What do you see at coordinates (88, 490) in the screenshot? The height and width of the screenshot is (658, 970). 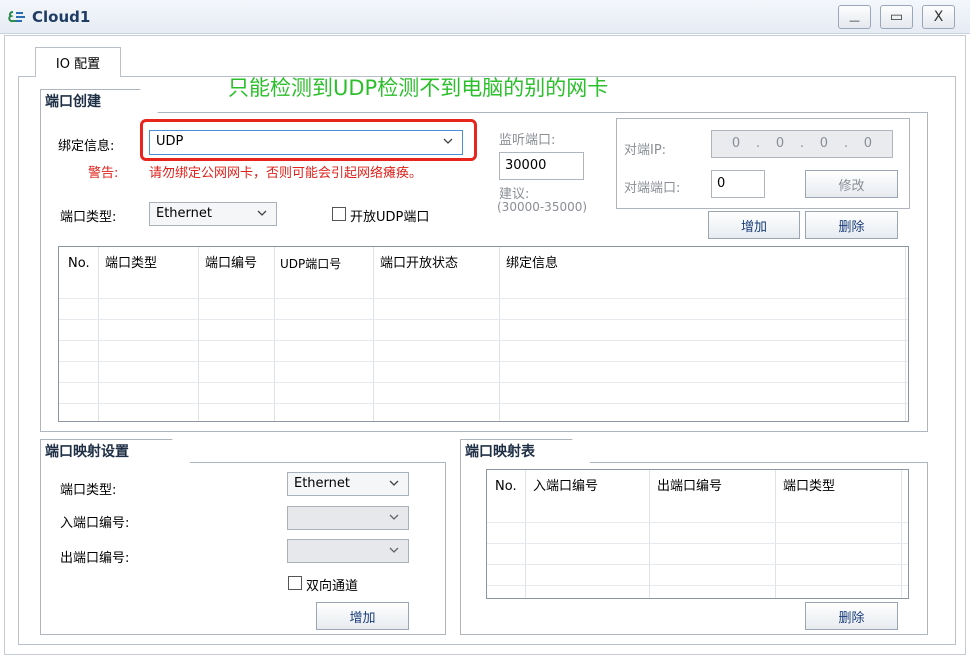 I see `mapping-port-type-label: 端口类型:` at bounding box center [88, 490].